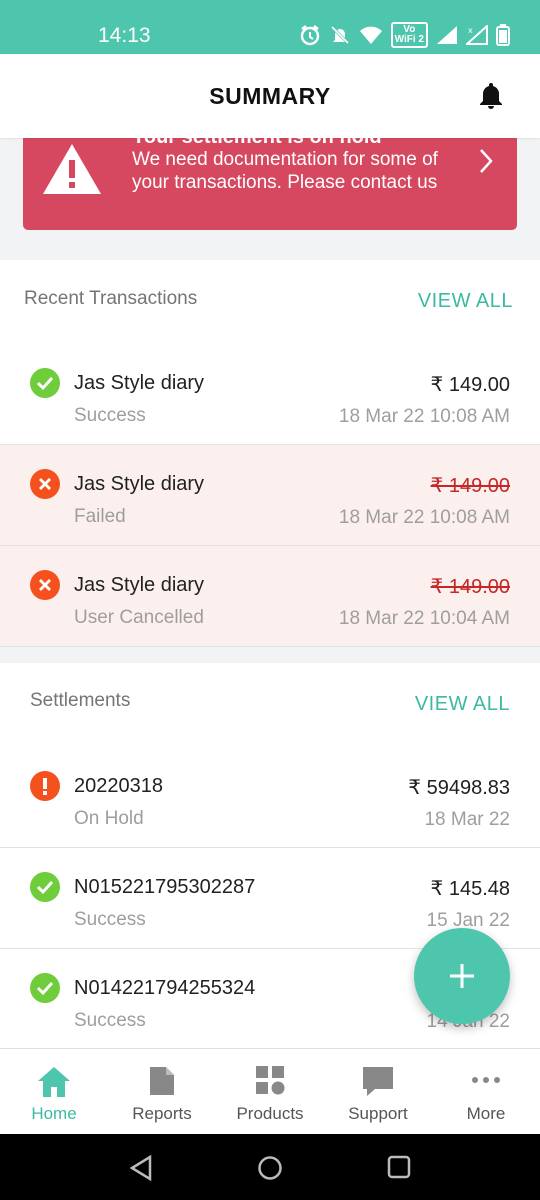 The height and width of the screenshot is (1200, 540). Describe the element at coordinates (339, 35) in the screenshot. I see `mute-icon` at that location.